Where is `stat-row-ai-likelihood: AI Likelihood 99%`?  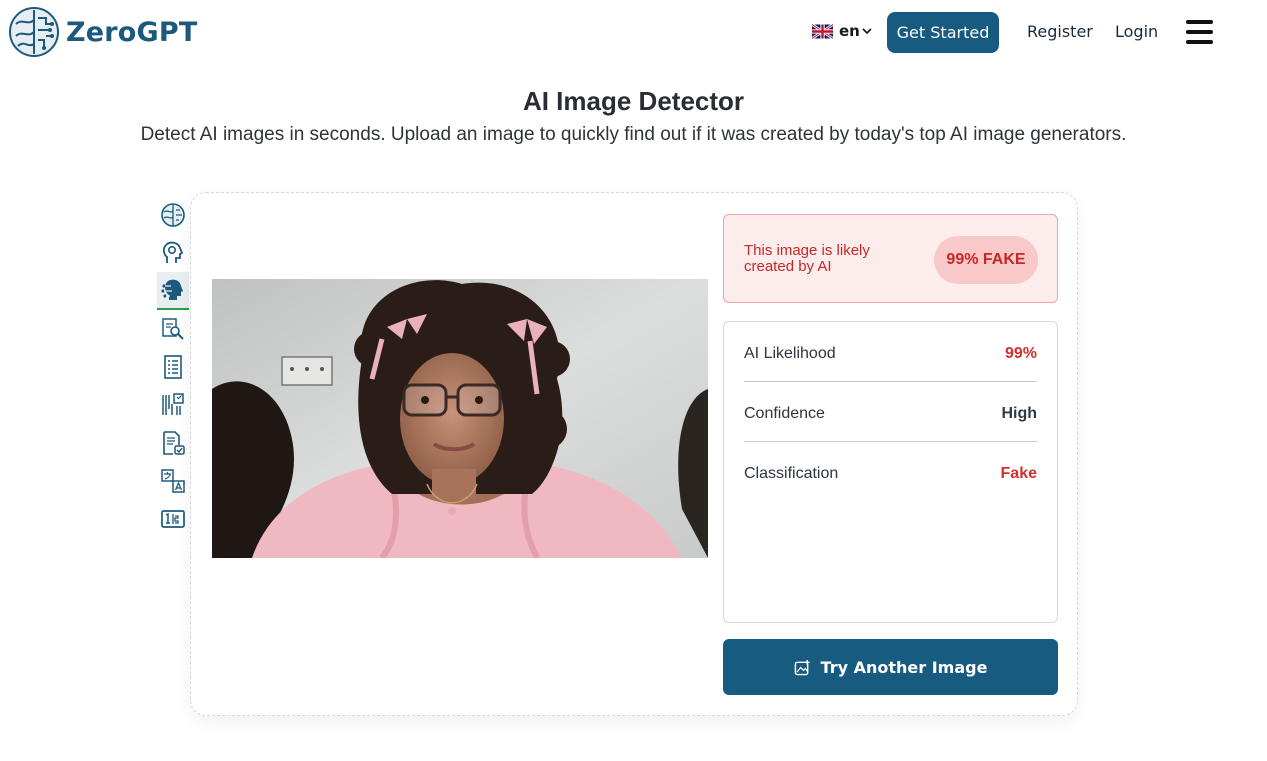 stat-row-ai-likelihood: AI Likelihood 99% is located at coordinates (890, 354).